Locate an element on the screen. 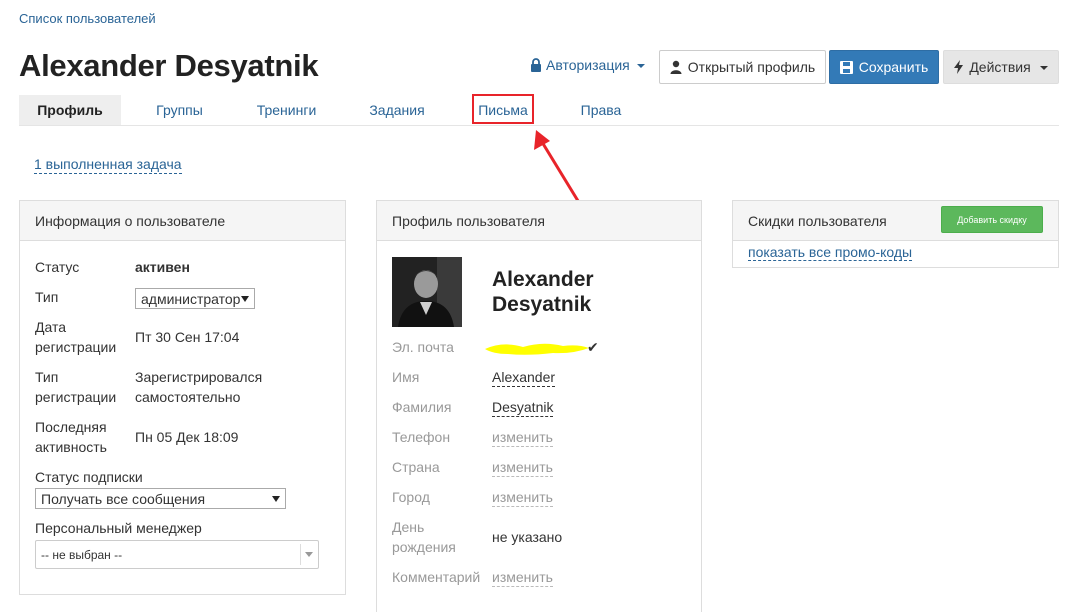  add-discount-button: Добавить скидку is located at coordinates (992, 219).